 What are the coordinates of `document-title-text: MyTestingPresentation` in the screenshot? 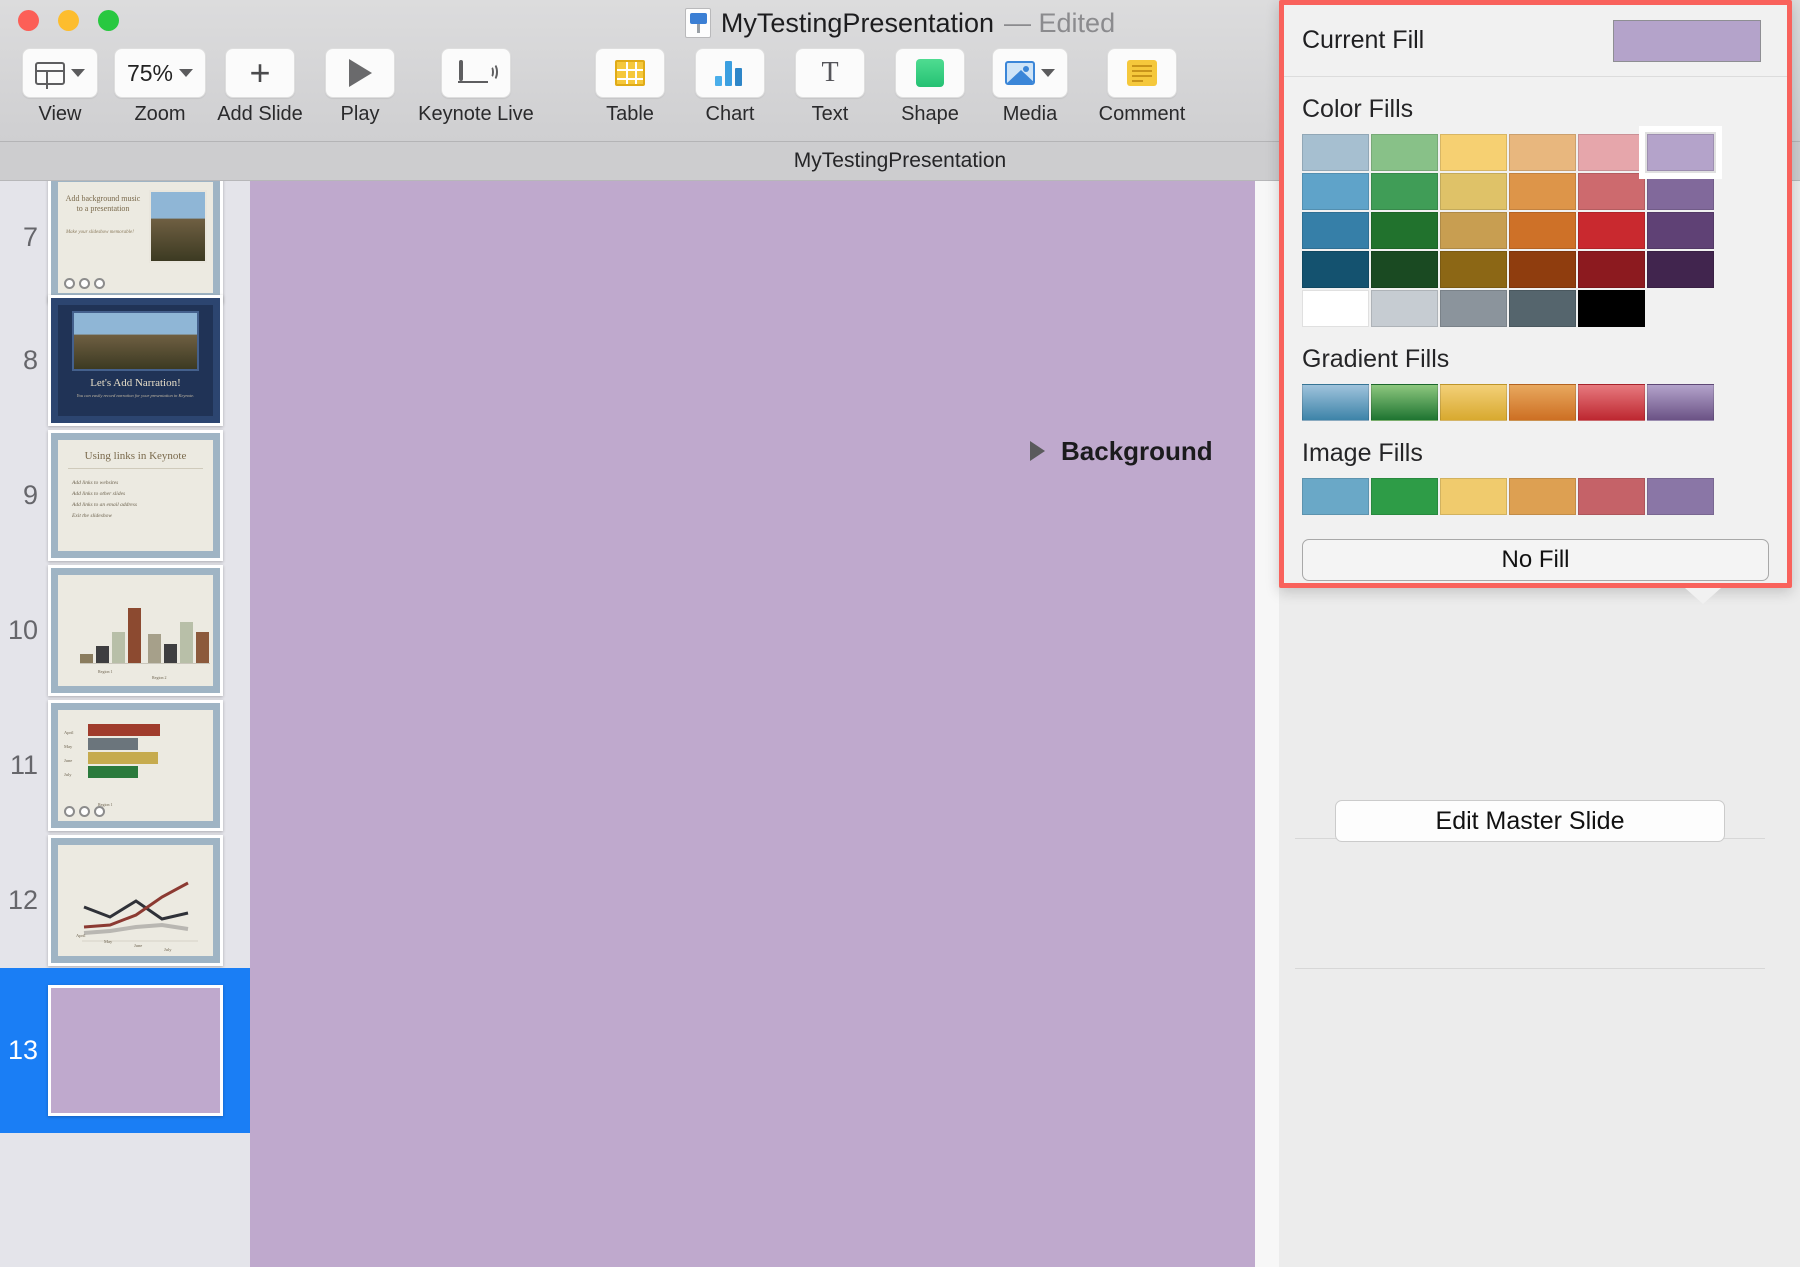 It's located at (857, 22).